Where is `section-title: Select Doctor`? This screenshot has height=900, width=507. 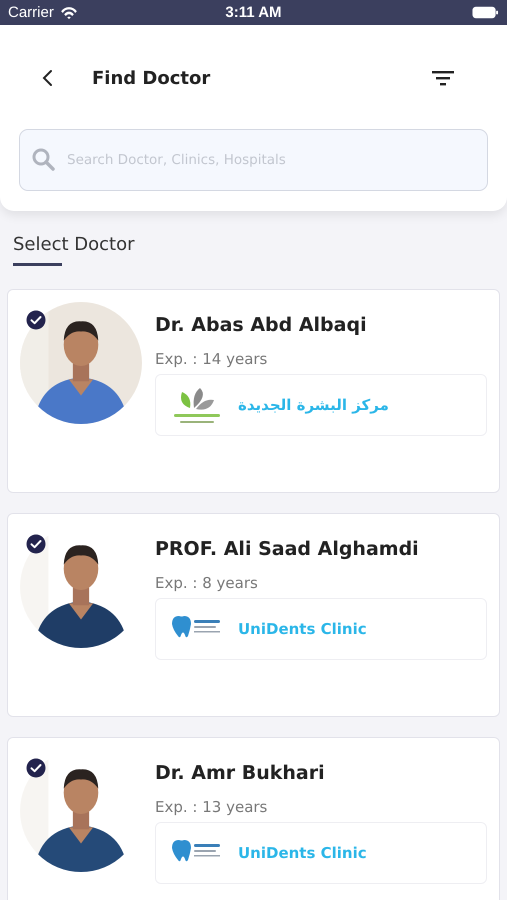 section-title: Select Doctor is located at coordinates (73, 244).